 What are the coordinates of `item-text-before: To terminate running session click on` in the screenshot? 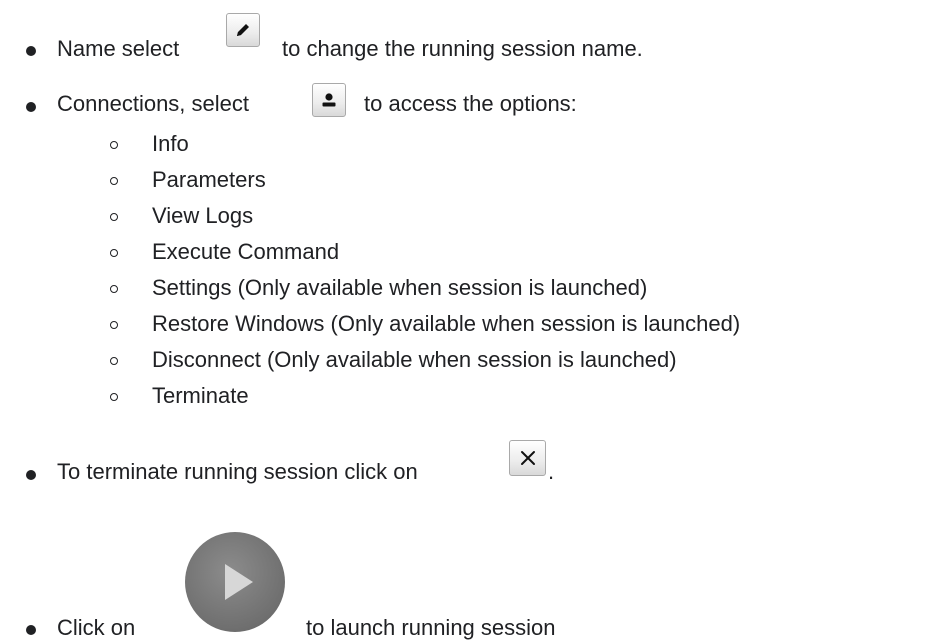 It's located at (237, 471).